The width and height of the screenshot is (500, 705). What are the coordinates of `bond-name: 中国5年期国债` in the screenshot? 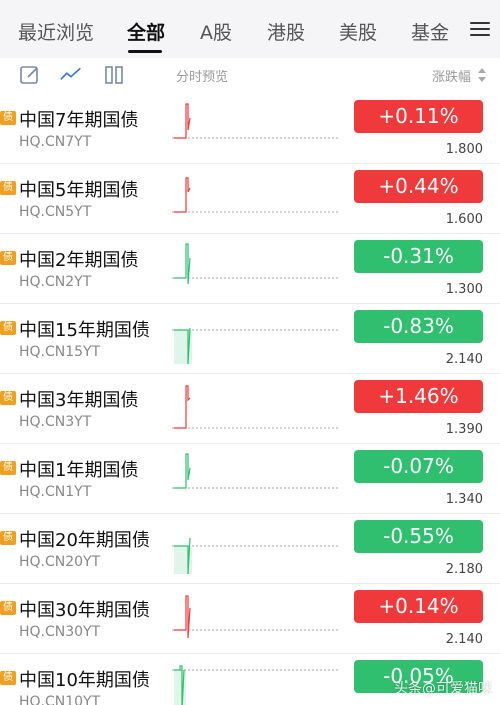 It's located at (79, 190).